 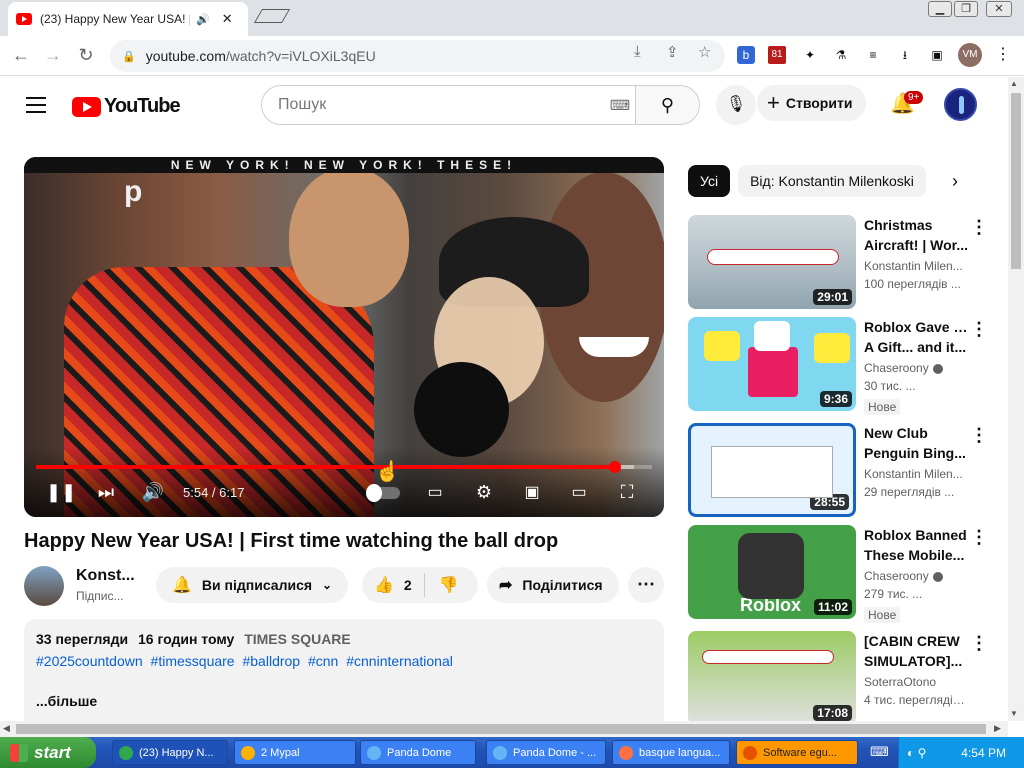 I want to click on forward-icon: →, so click(x=53, y=55).